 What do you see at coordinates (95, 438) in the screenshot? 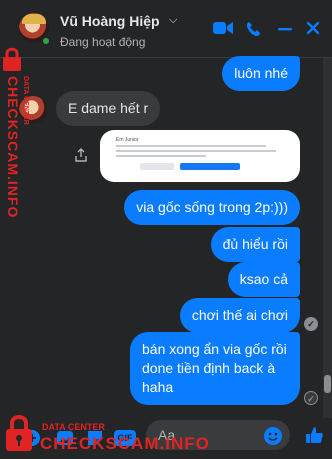
I see `sticker-icon` at bounding box center [95, 438].